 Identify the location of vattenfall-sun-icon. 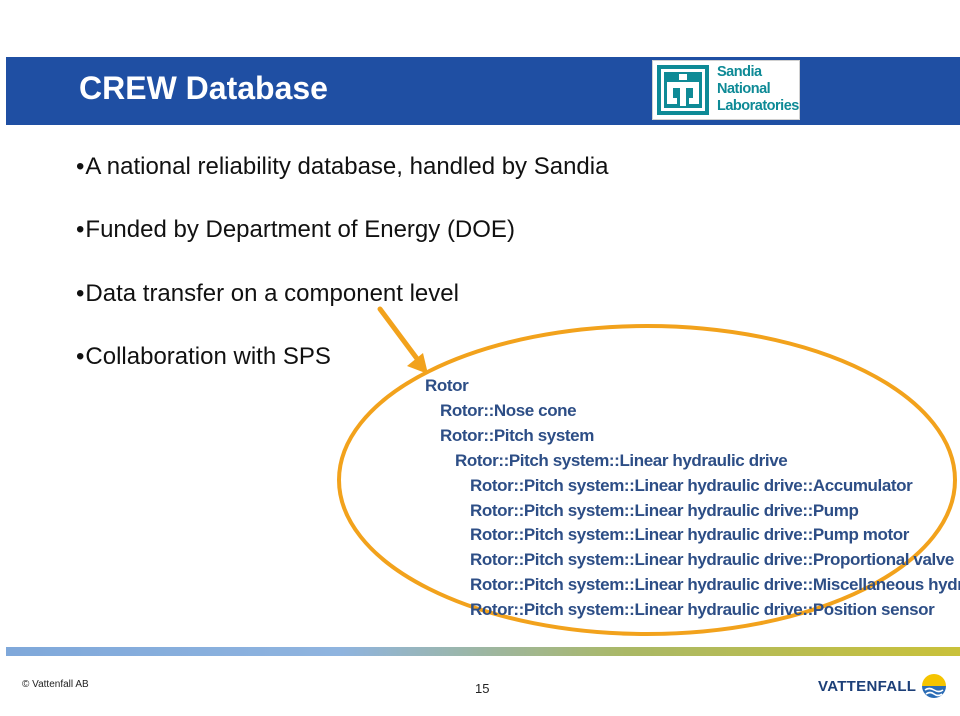
(934, 686).